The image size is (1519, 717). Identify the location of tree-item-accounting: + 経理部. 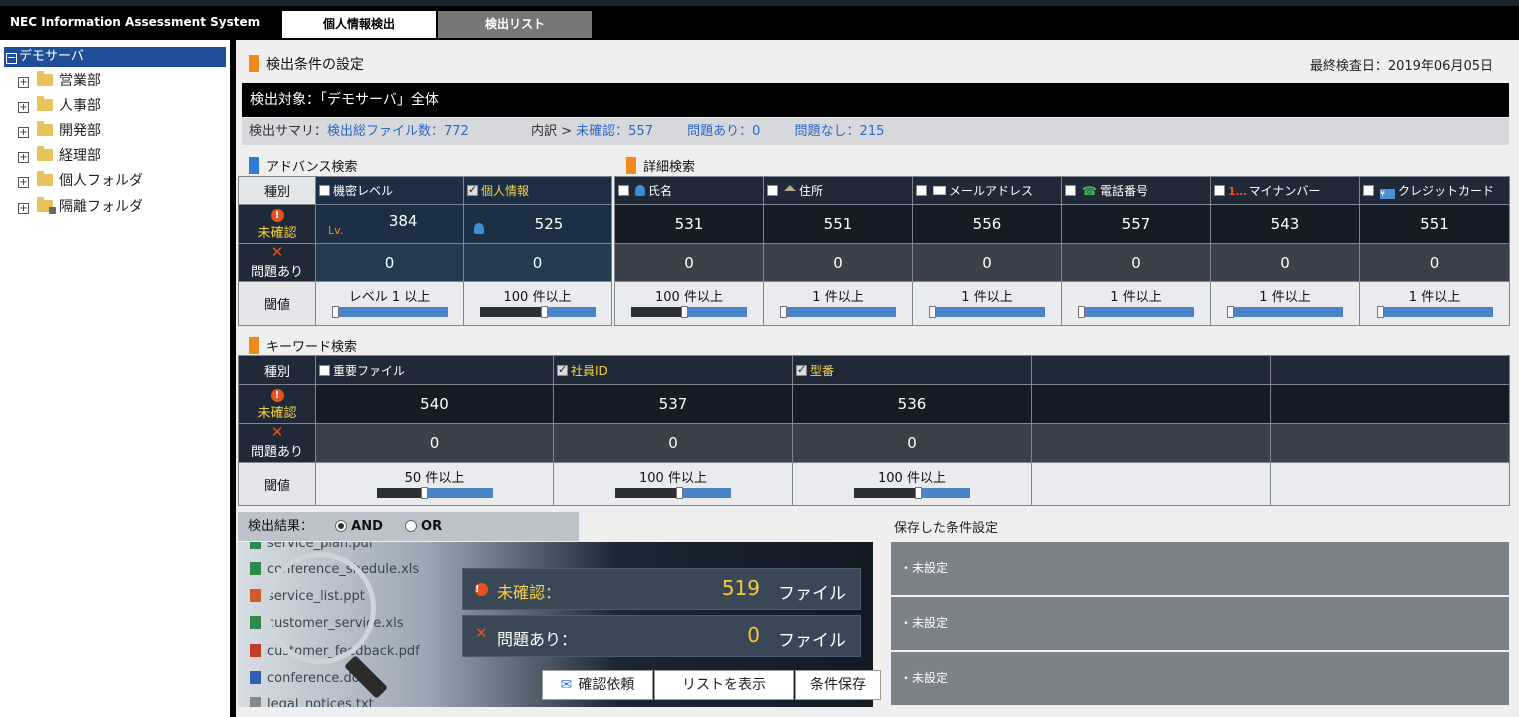
(59, 156).